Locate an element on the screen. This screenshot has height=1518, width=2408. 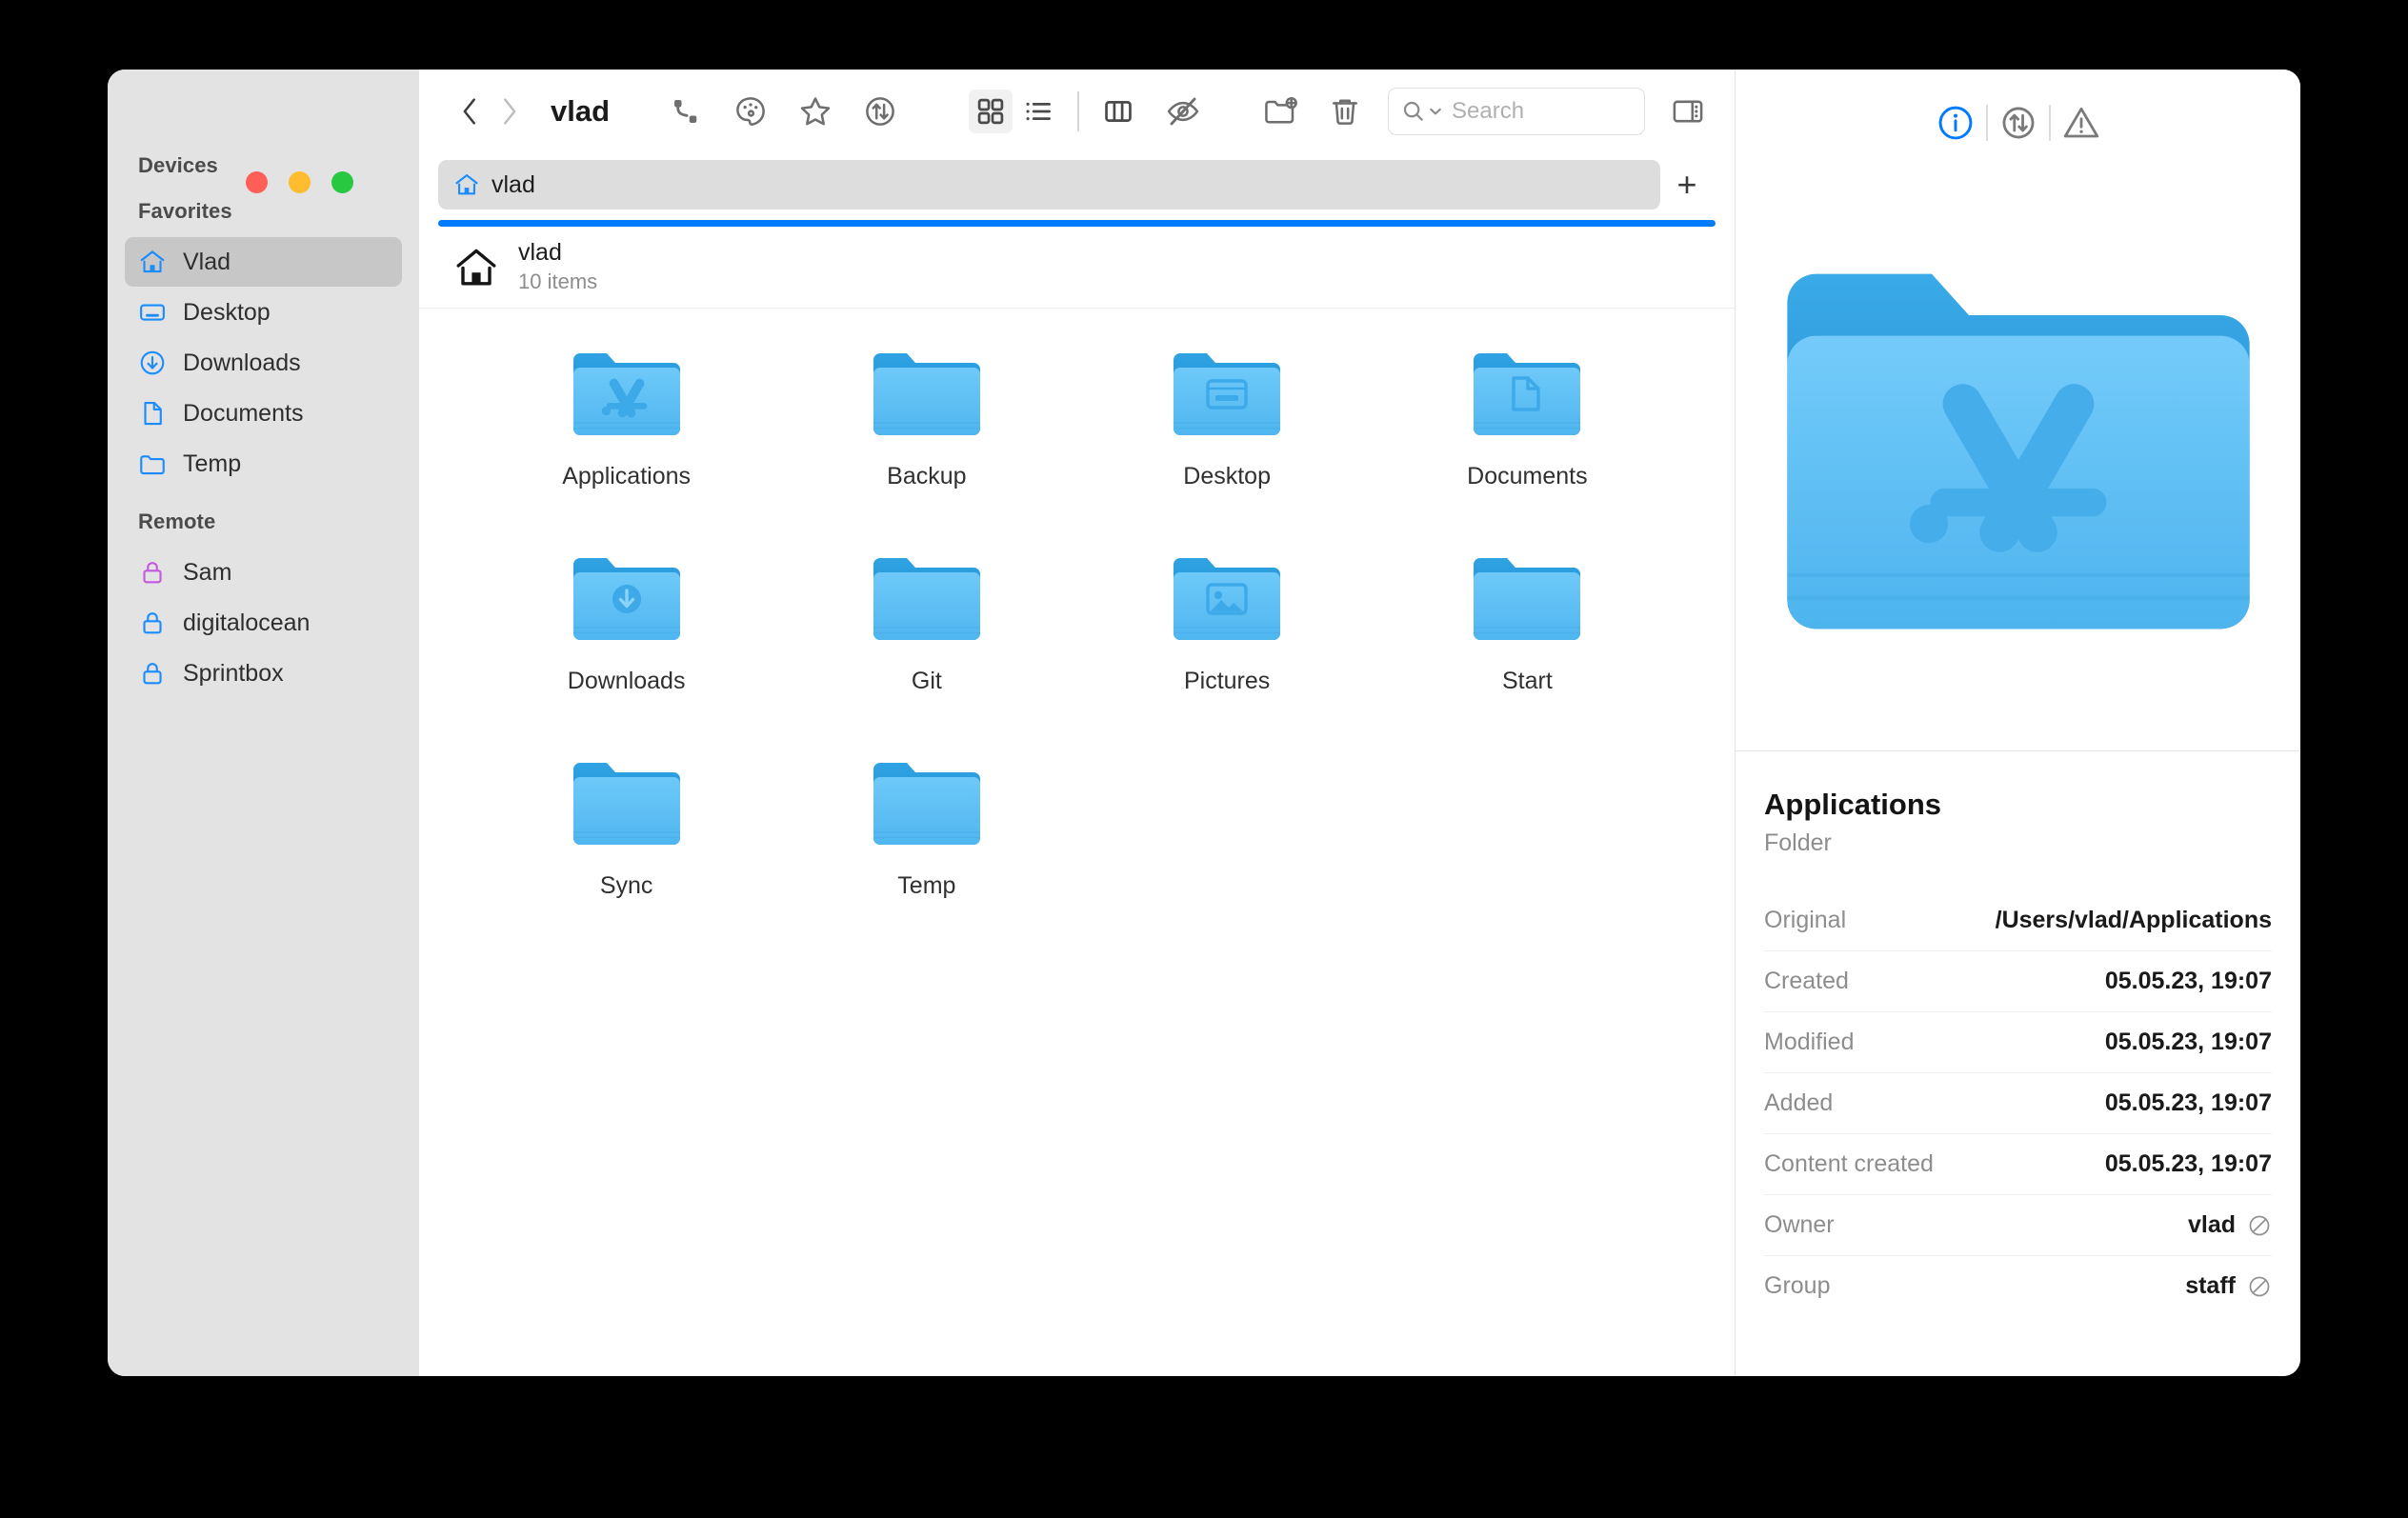
info-panel-tabs is located at coordinates (2018, 123).